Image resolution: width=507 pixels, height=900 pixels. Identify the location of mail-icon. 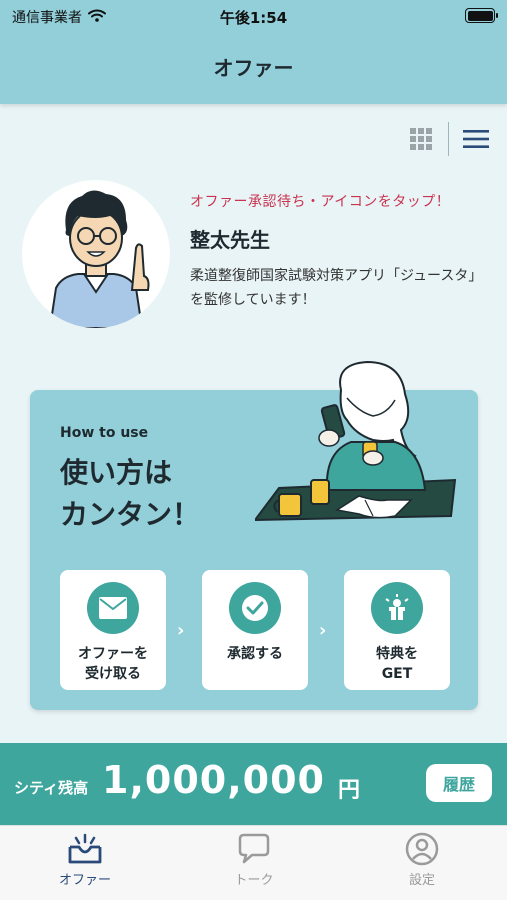
(113, 608).